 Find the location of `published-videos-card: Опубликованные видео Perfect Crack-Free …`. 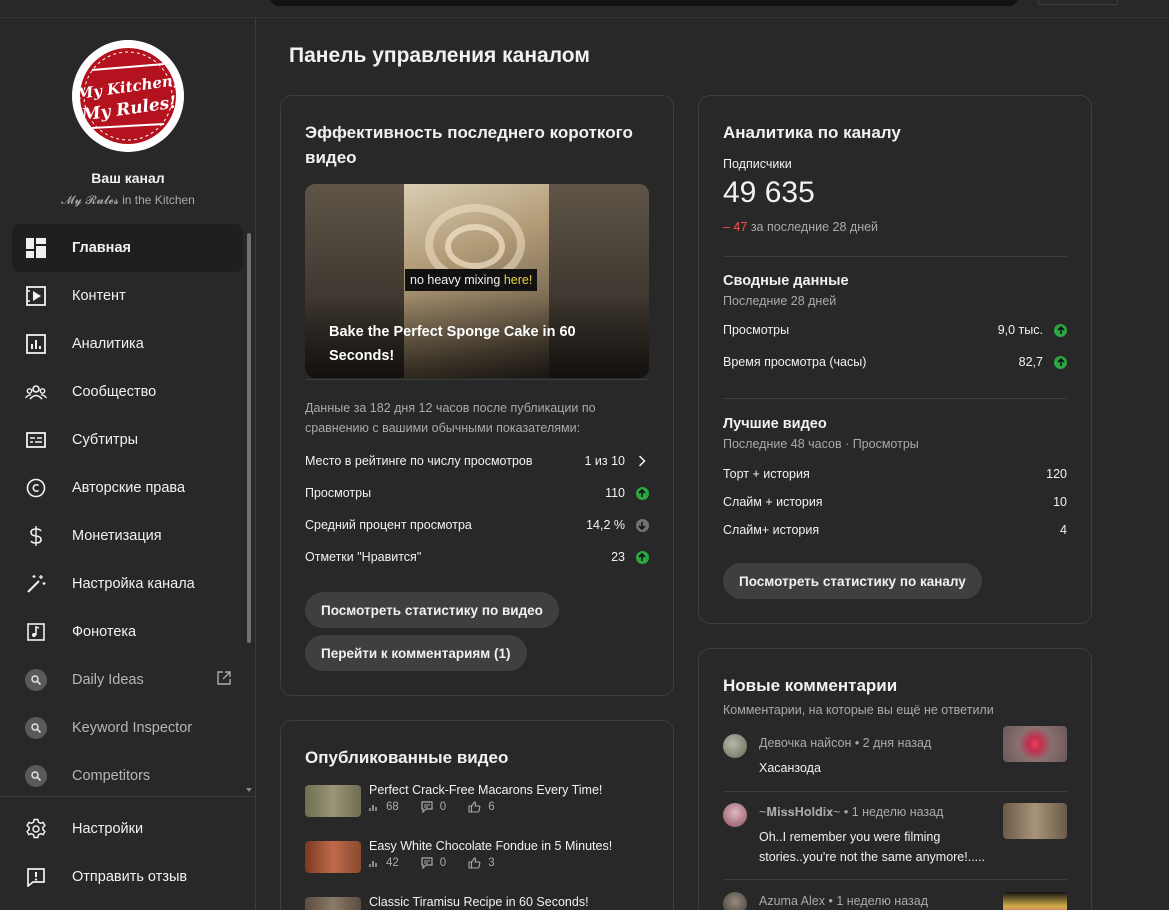

published-videos-card: Опубликованные видео Perfect Crack-Free … is located at coordinates (477, 815).